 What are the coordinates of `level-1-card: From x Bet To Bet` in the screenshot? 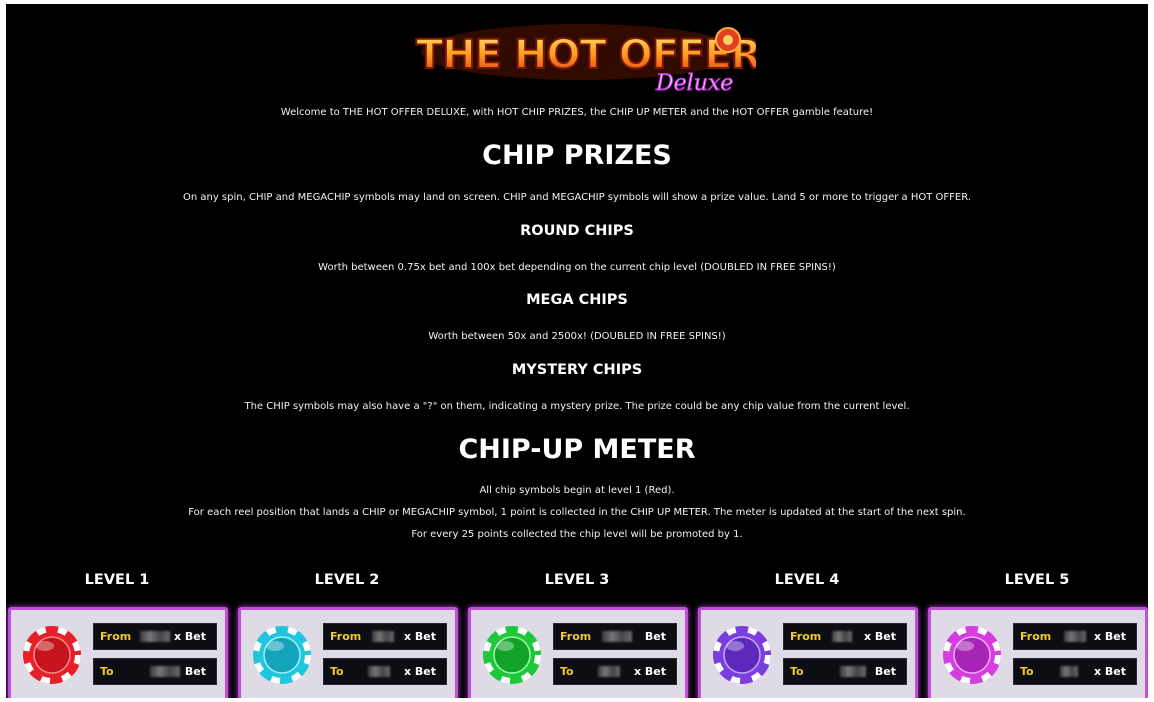 It's located at (118, 652).